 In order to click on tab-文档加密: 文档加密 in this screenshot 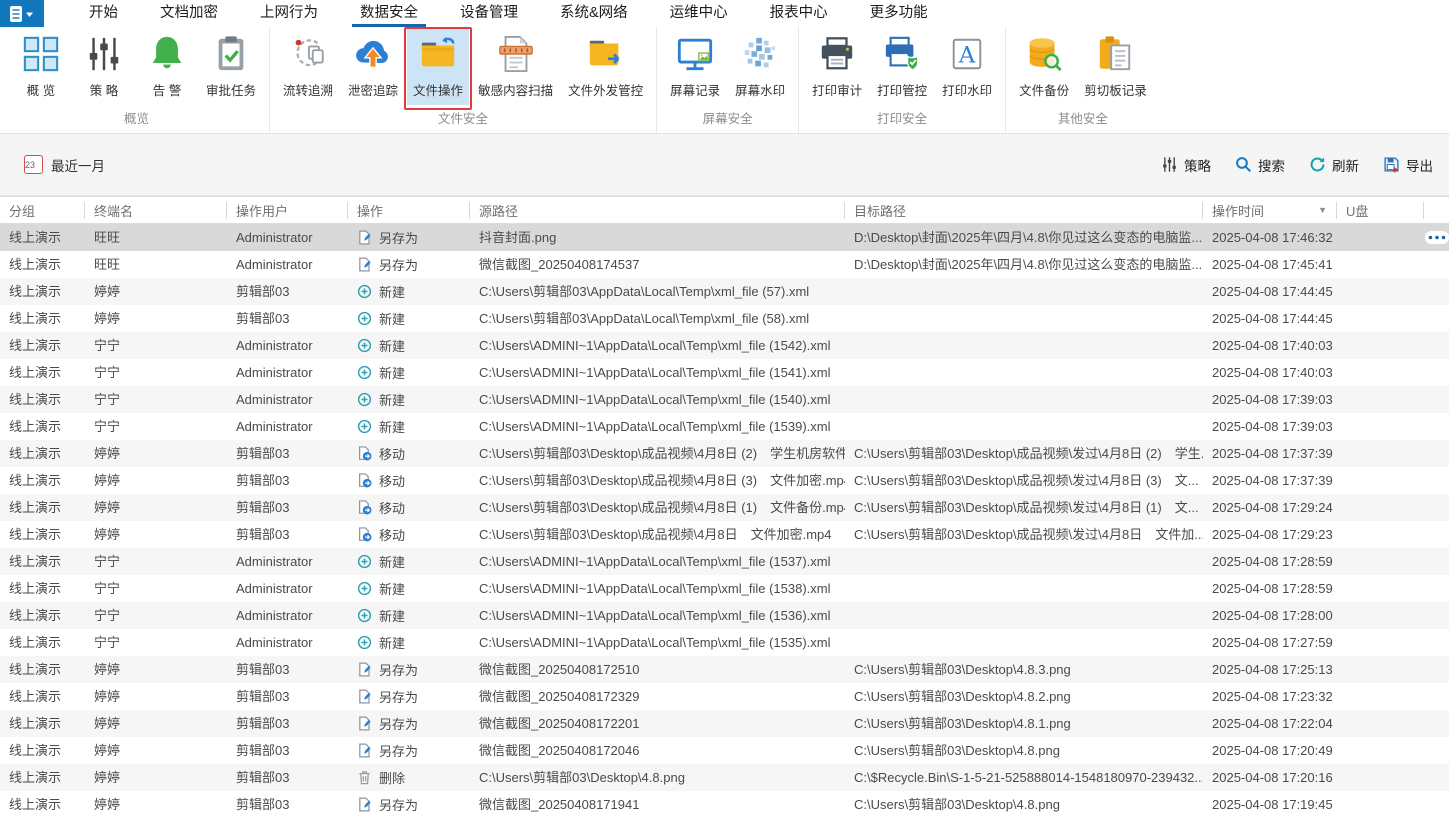, I will do `click(189, 13)`.